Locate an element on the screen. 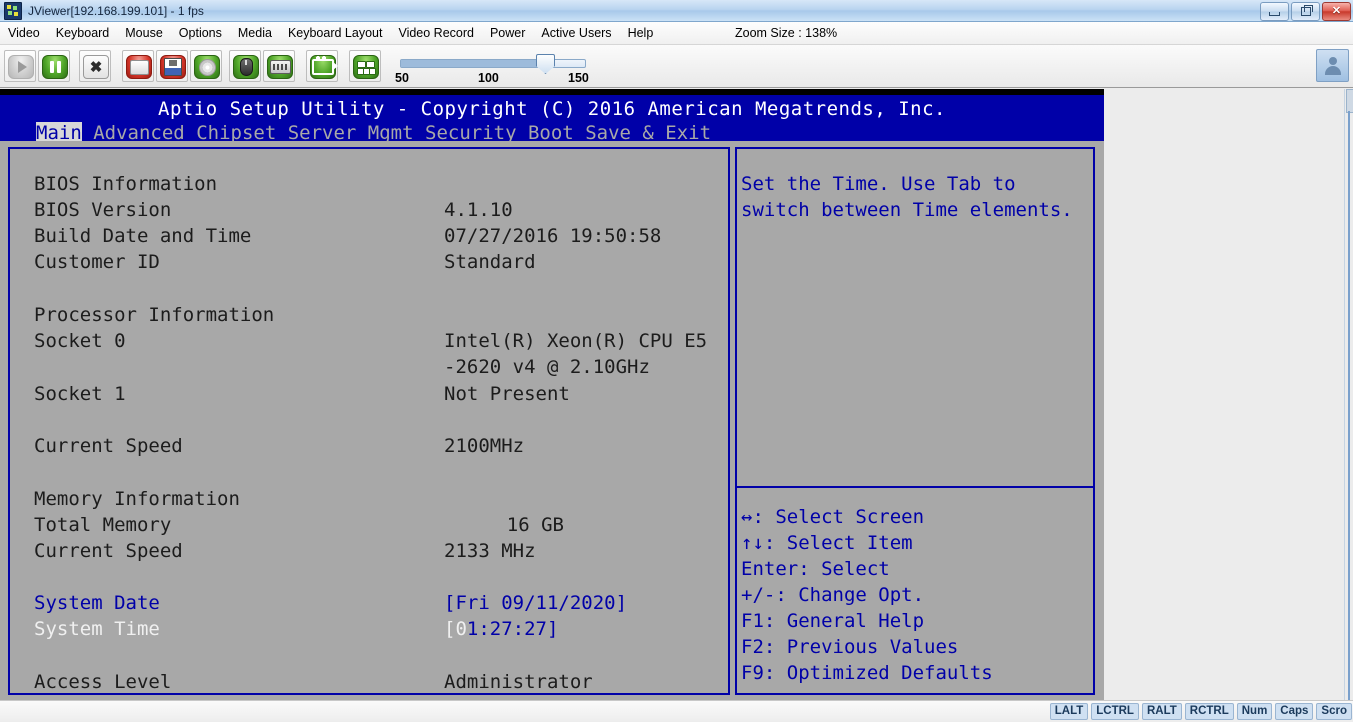 The image size is (1353, 722). play-icon is located at coordinates (21, 66).